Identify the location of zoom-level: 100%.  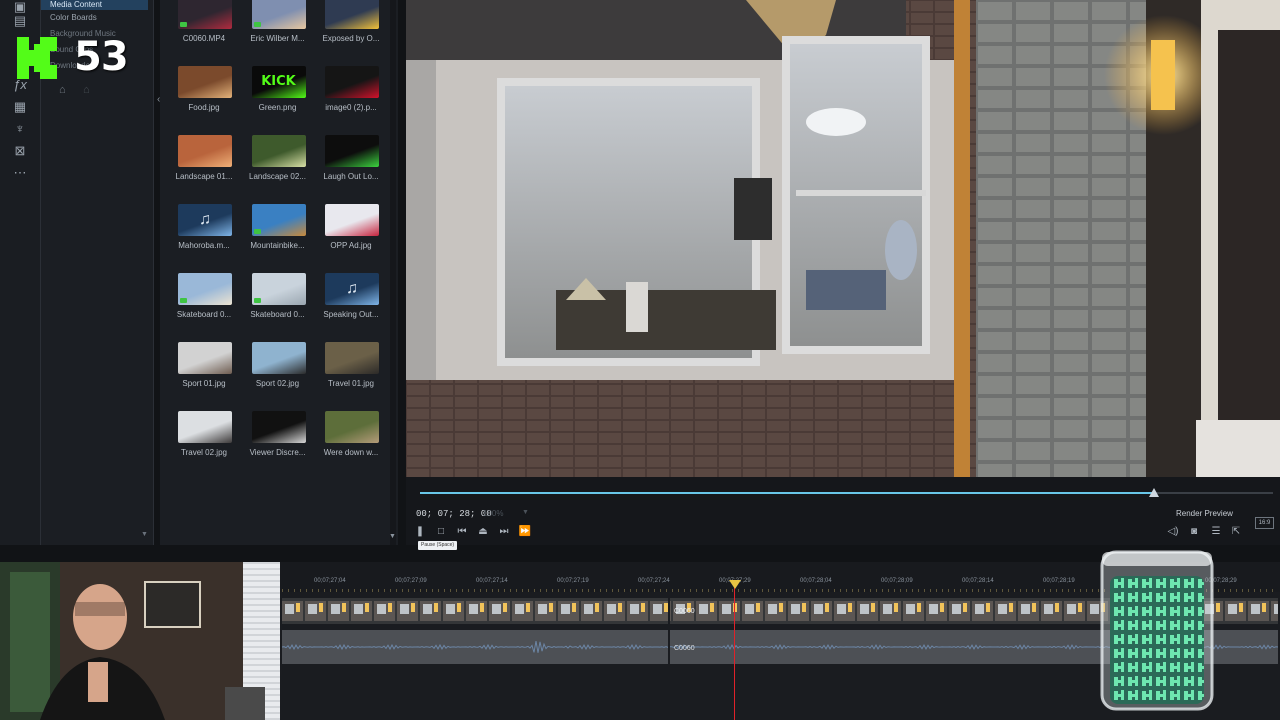
(493, 513).